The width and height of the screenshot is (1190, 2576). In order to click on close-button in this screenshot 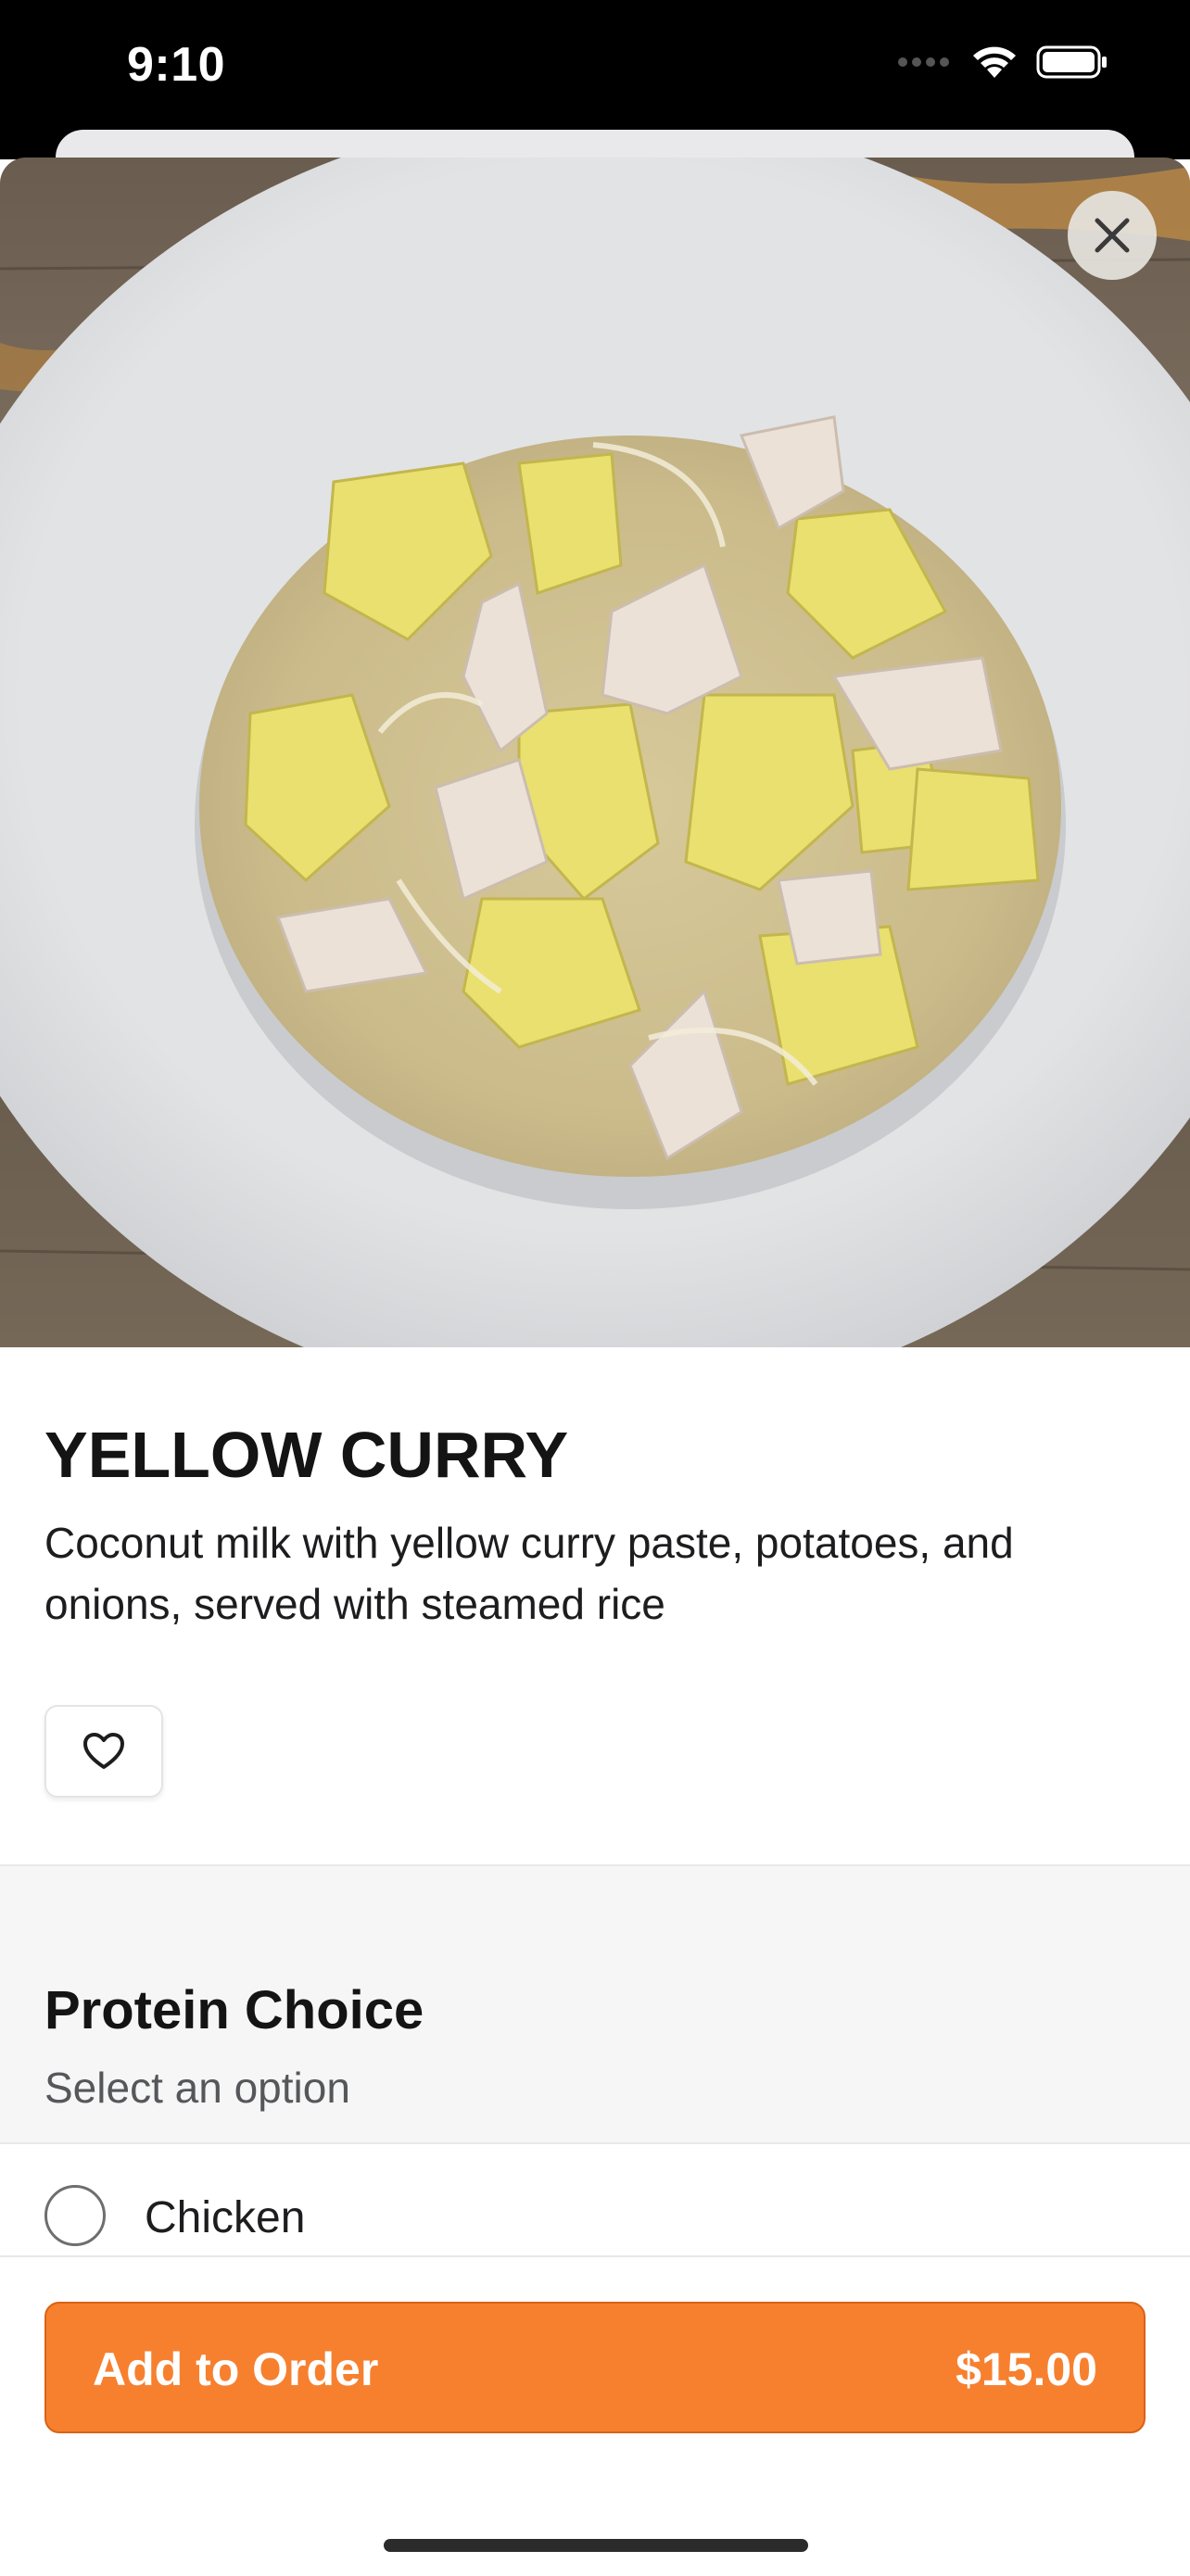, I will do `click(1112, 235)`.